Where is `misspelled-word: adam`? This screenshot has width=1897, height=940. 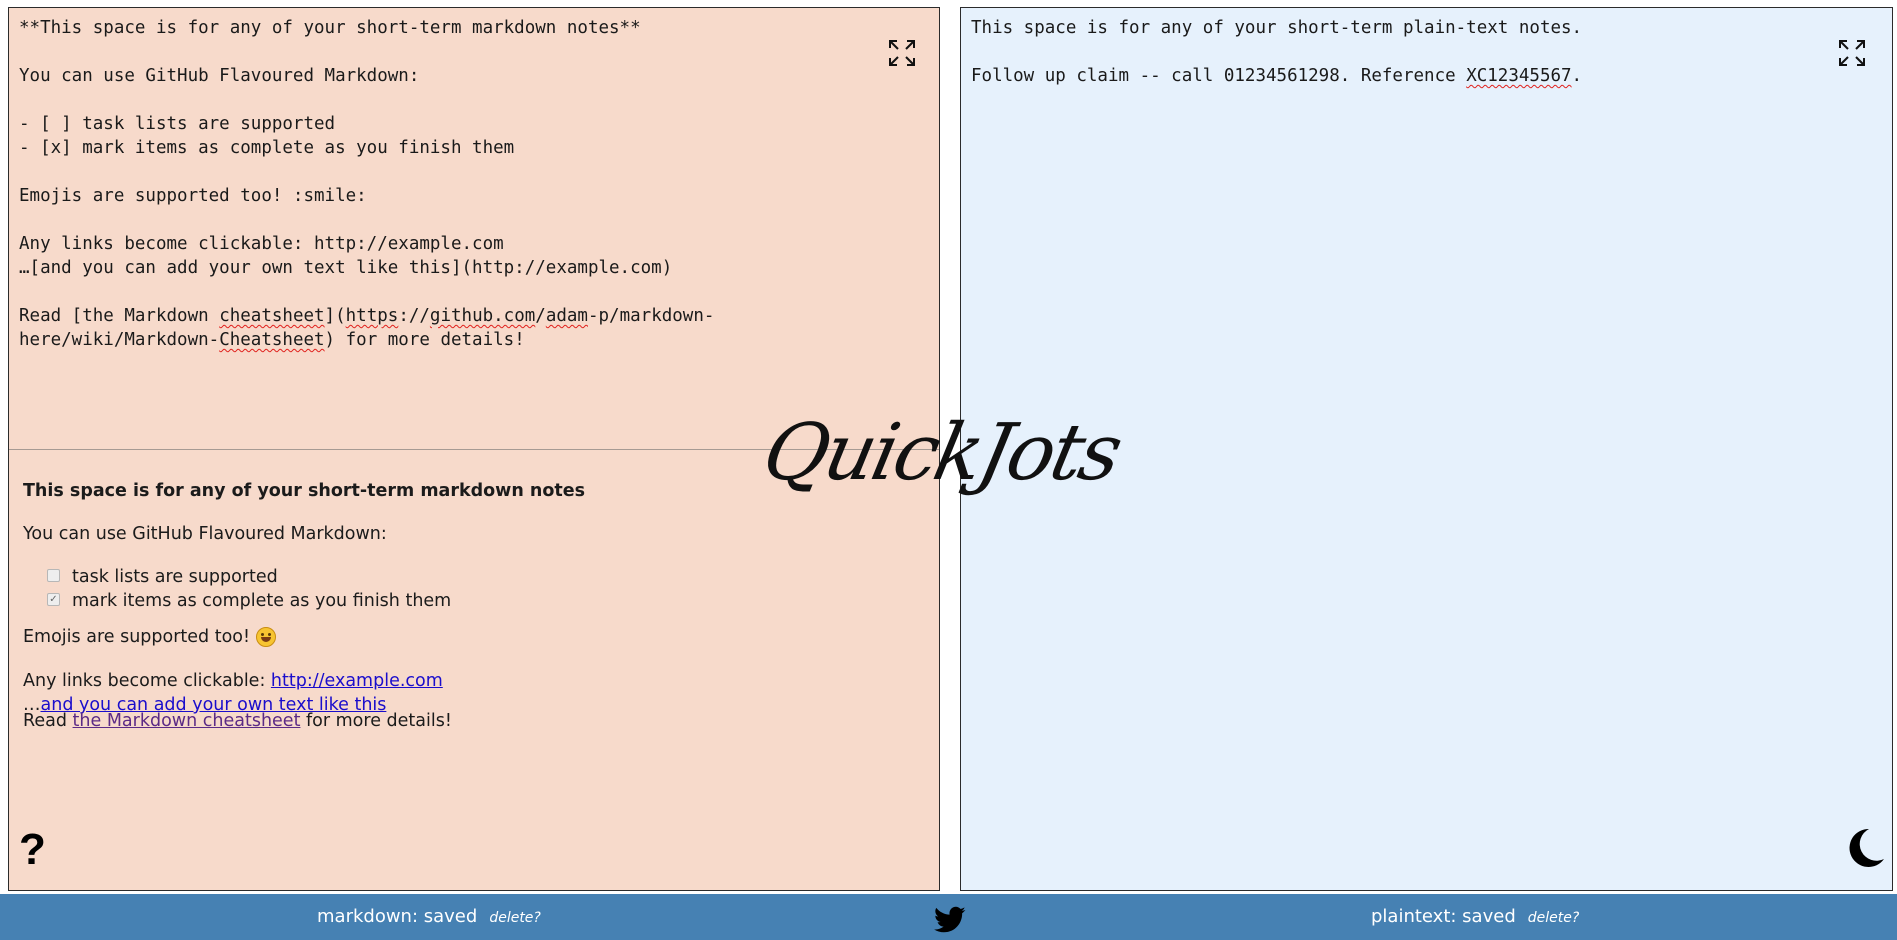 misspelled-word: adam is located at coordinates (566, 316).